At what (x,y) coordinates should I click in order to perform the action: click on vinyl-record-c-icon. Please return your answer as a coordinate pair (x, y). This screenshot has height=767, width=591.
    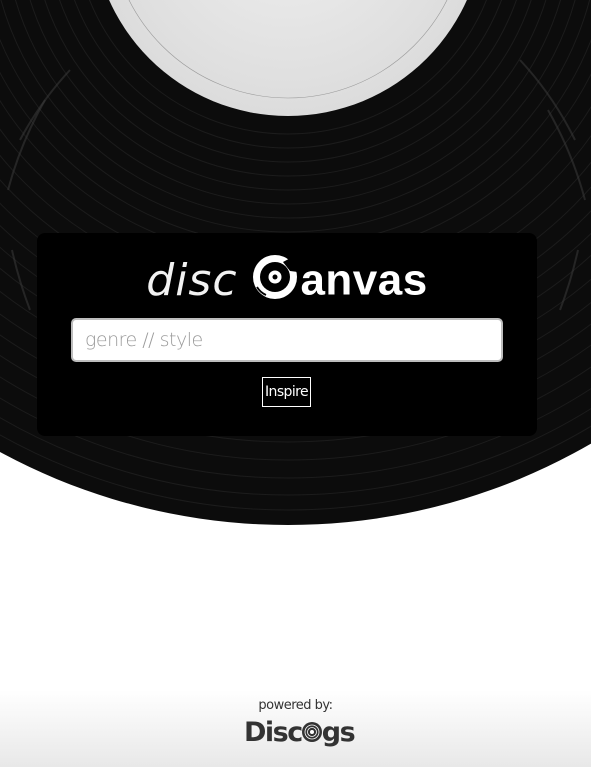
    Looking at the image, I should click on (275, 276).